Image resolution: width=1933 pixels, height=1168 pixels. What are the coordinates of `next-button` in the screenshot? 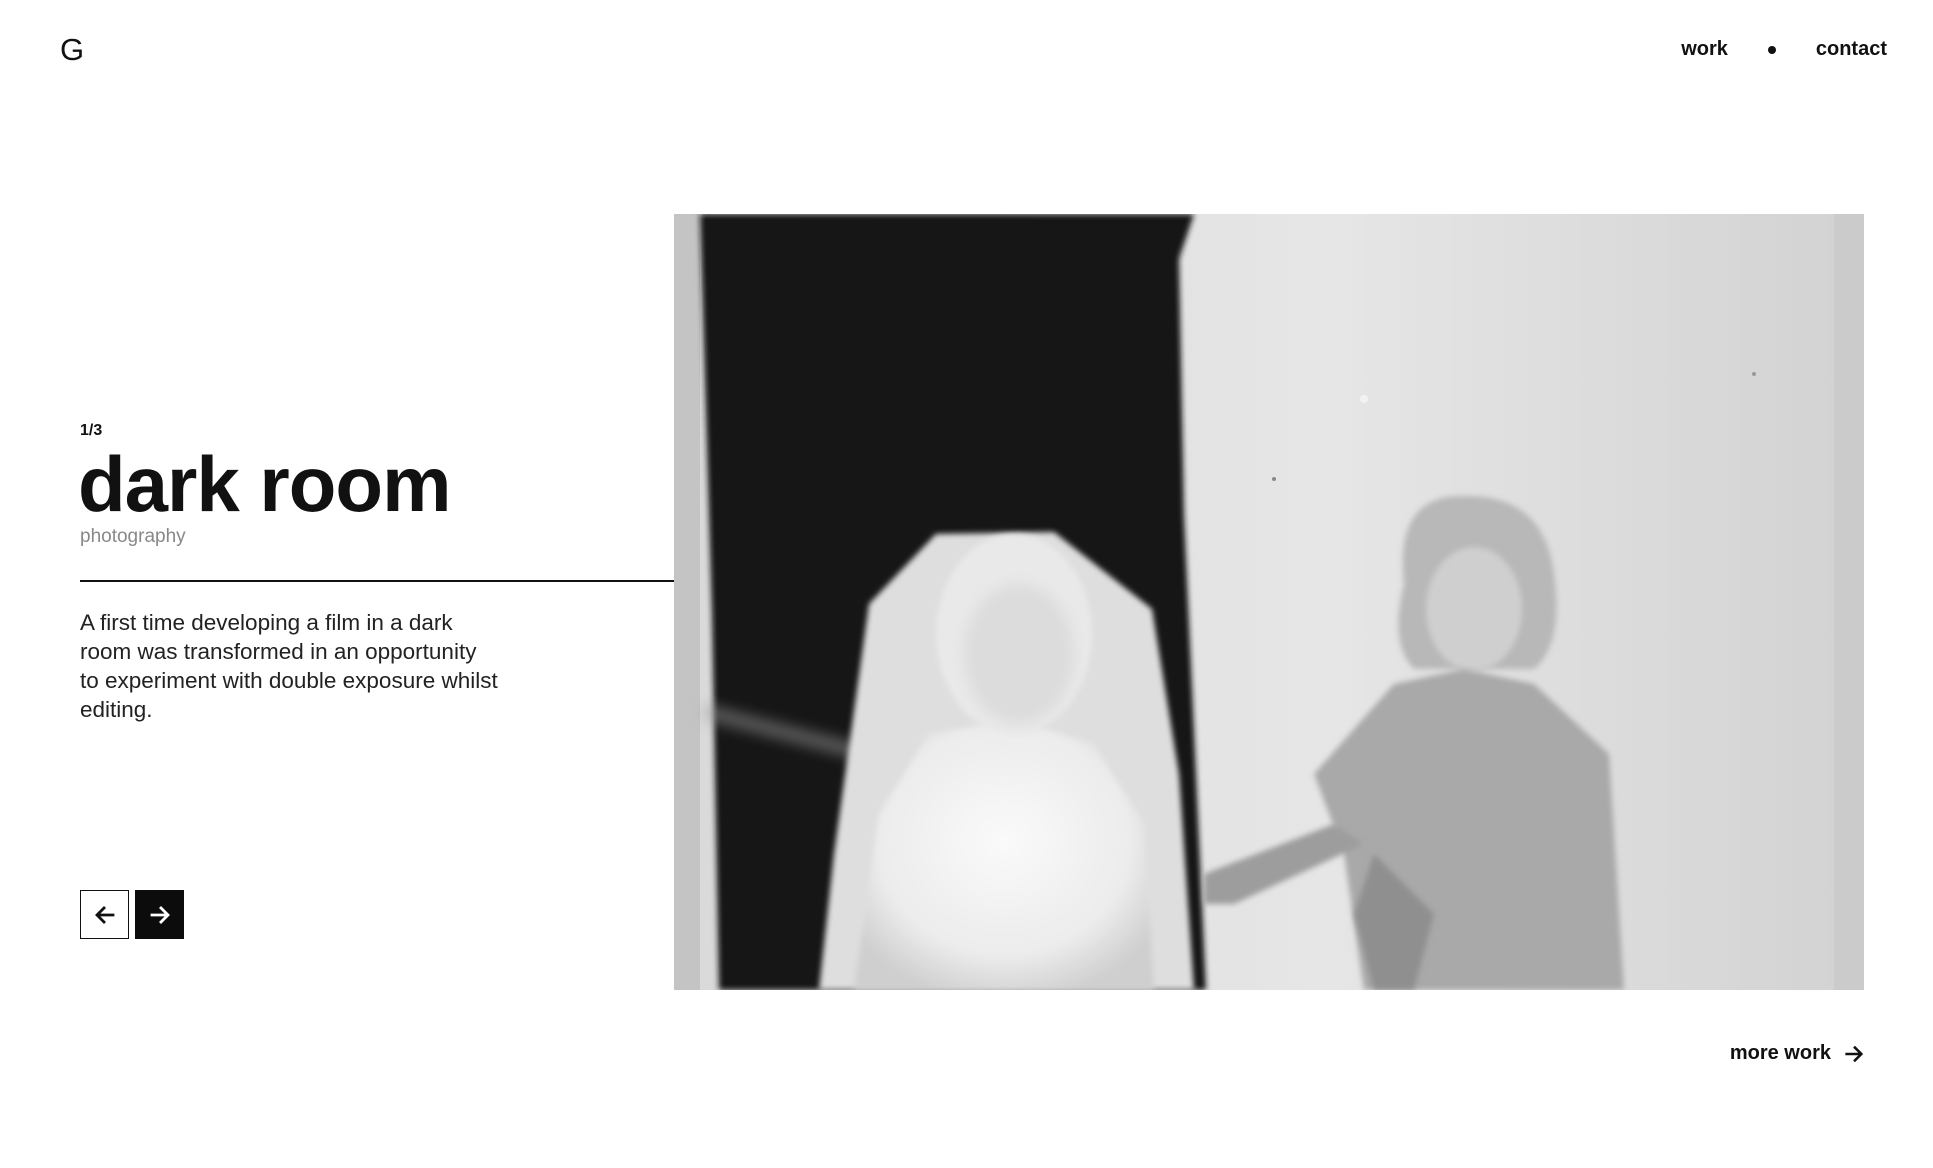 It's located at (159, 914).